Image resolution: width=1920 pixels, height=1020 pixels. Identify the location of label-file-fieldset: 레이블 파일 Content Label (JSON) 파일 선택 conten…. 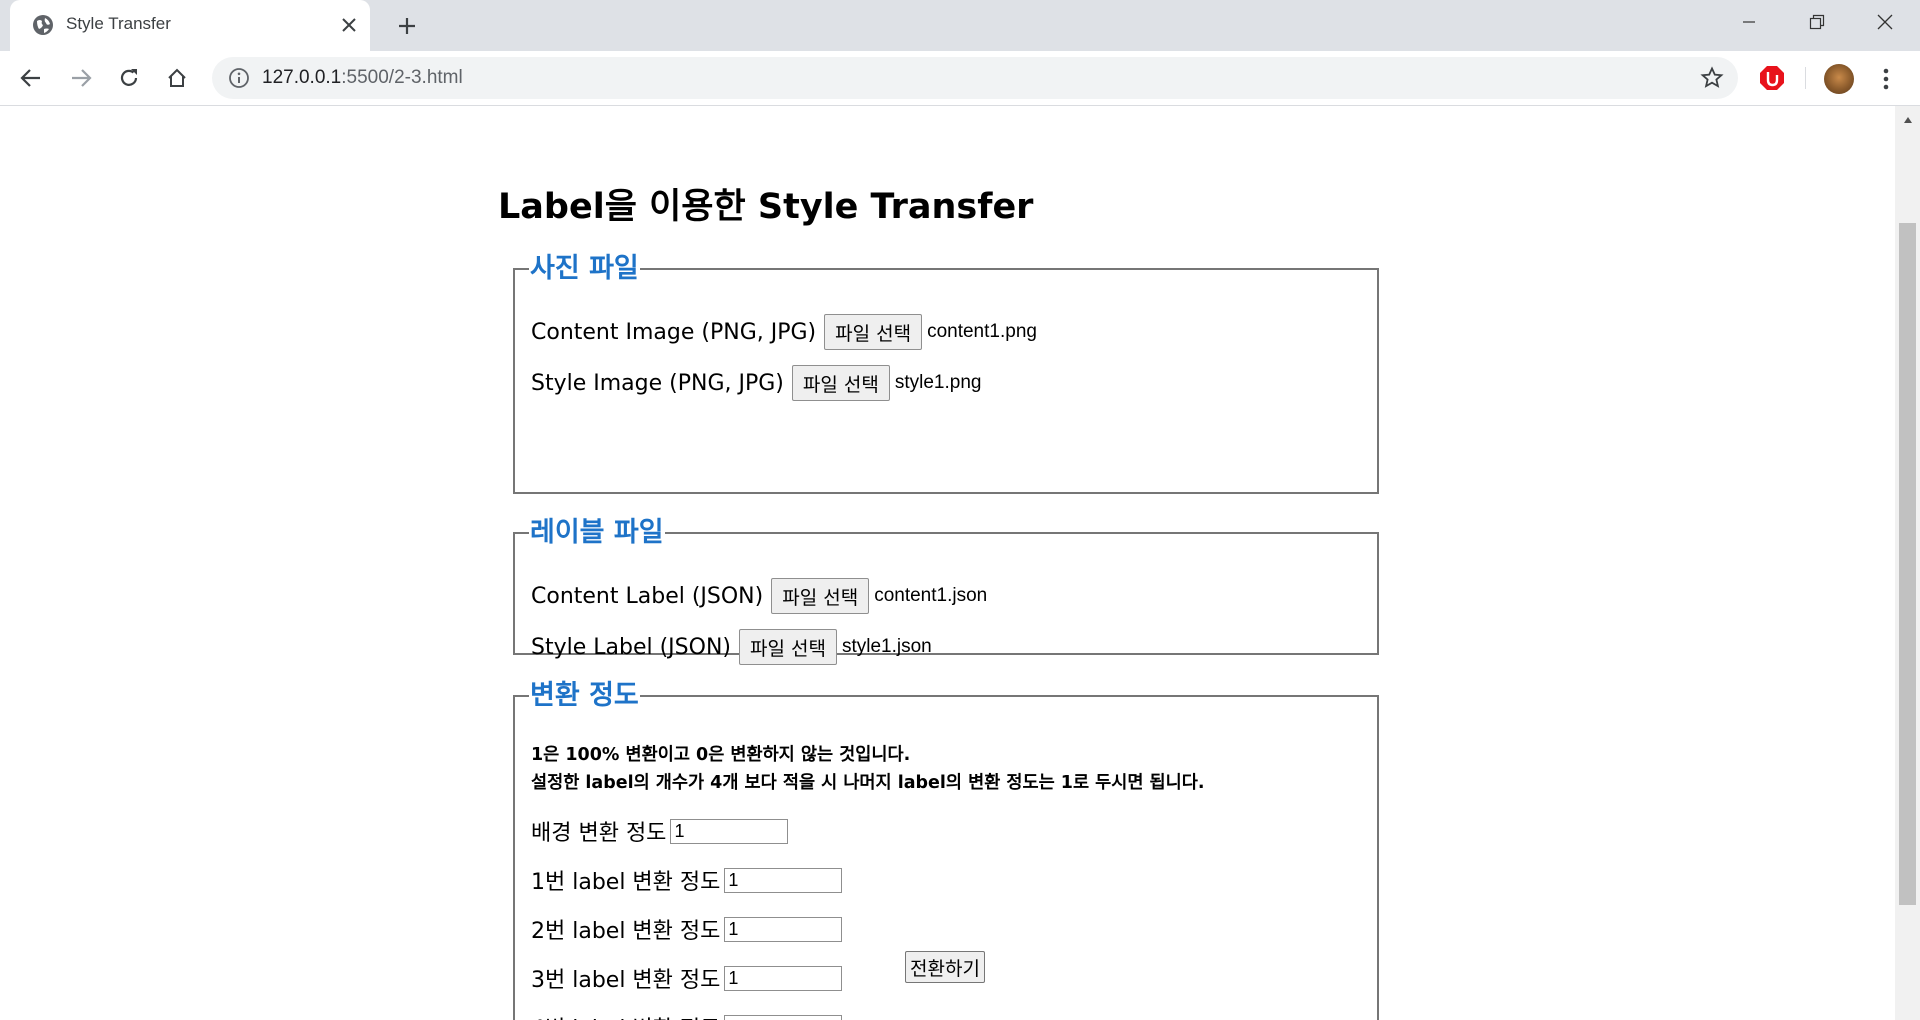
(946, 591).